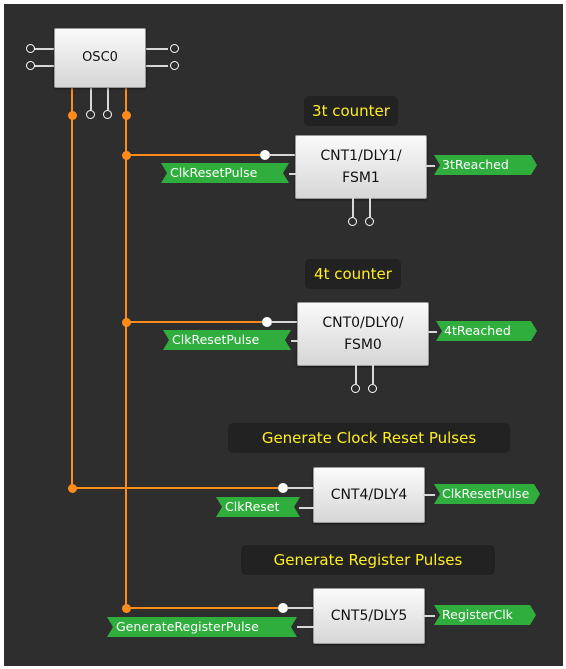 The height and width of the screenshot is (669, 566). What do you see at coordinates (72, 301) in the screenshot?
I see `clock-trunk-left` at bounding box center [72, 301].